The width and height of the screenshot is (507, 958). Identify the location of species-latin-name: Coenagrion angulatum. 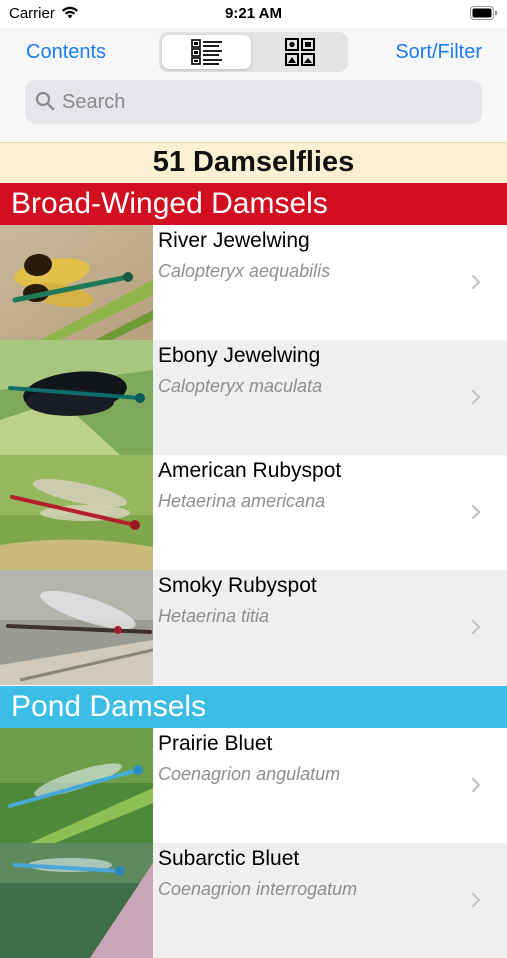
(249, 774).